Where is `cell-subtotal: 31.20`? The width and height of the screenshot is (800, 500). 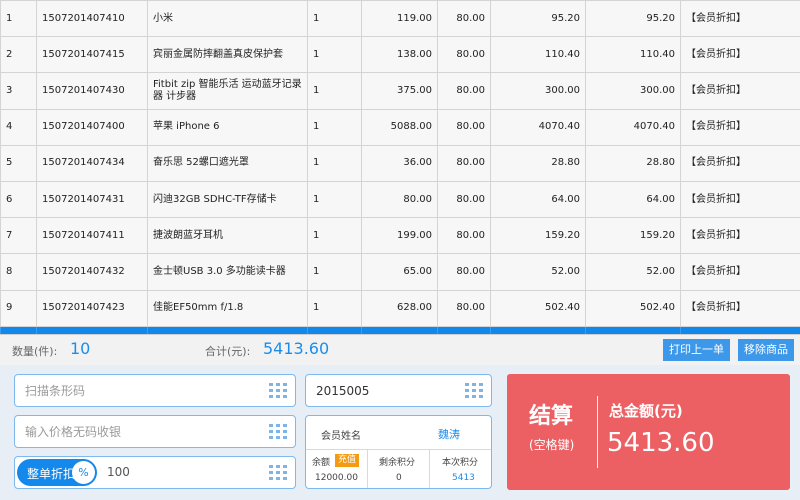 cell-subtotal: 31.20 is located at coordinates (633, 329).